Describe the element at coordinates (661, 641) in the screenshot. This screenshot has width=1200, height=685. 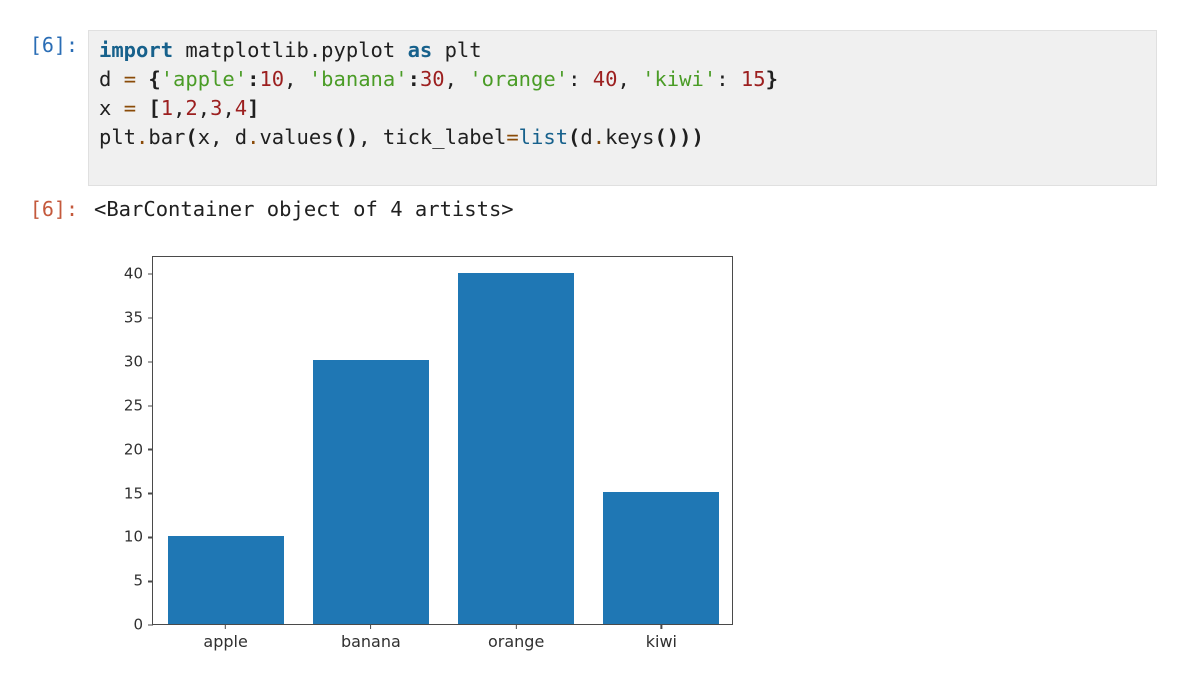
I see `xaxis-tick-label: kiwi` at that location.